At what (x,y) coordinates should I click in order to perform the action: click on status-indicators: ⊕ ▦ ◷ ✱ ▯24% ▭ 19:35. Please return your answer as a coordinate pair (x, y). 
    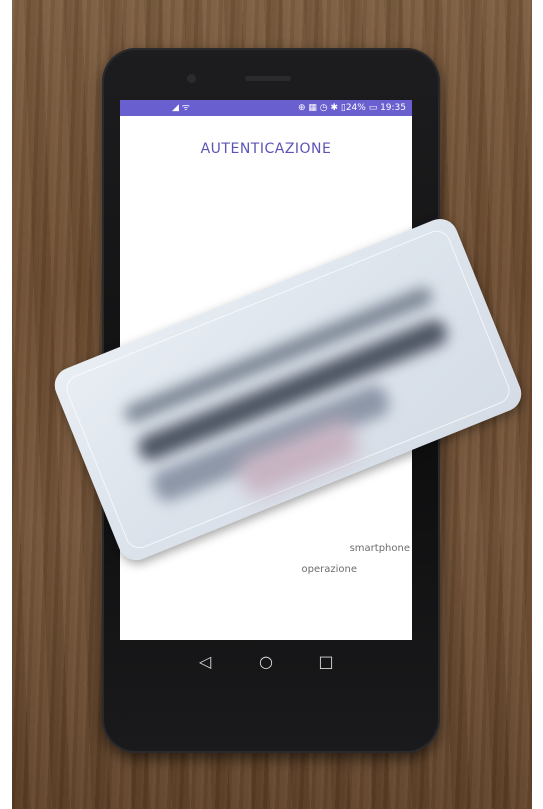
    Looking at the image, I should click on (352, 108).